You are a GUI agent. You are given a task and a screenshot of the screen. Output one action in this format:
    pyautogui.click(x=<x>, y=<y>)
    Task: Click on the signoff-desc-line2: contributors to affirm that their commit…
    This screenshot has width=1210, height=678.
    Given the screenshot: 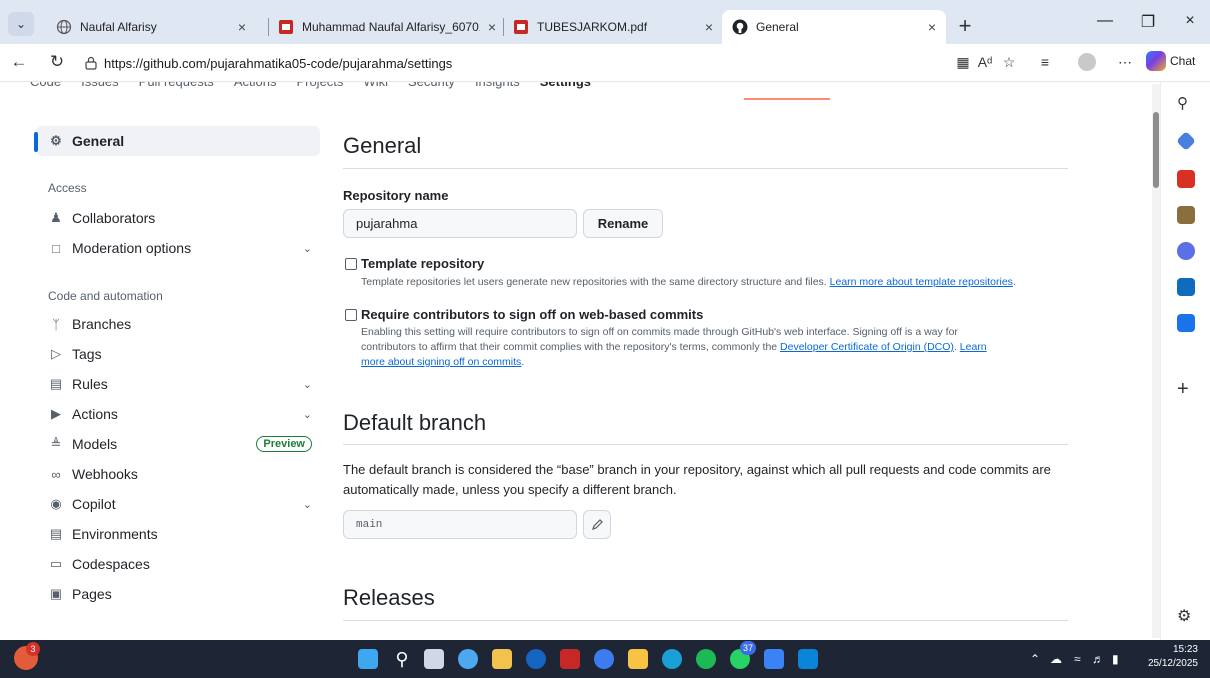 What is the action you would take?
    pyautogui.click(x=569, y=347)
    